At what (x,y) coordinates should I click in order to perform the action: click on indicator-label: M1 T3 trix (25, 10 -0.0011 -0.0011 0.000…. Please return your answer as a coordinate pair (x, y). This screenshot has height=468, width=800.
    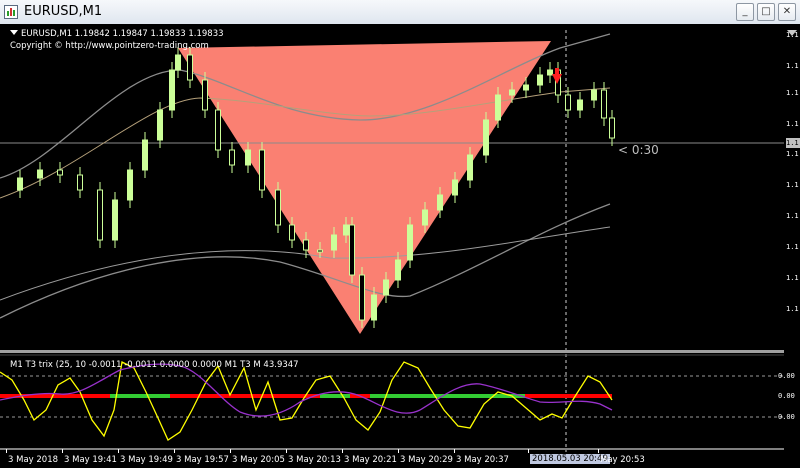
    Looking at the image, I should click on (154, 365).